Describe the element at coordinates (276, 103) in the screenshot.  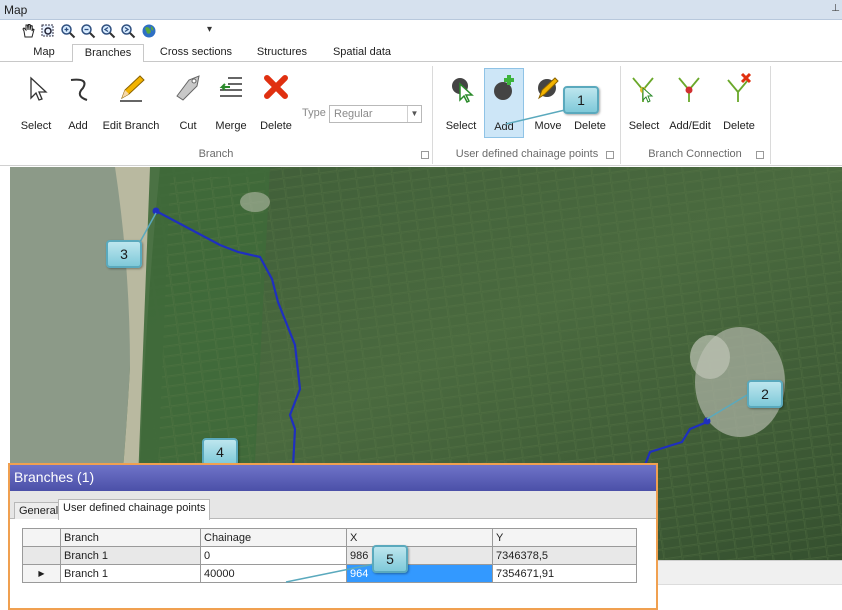
I see `branch-delete-button: Delete` at that location.